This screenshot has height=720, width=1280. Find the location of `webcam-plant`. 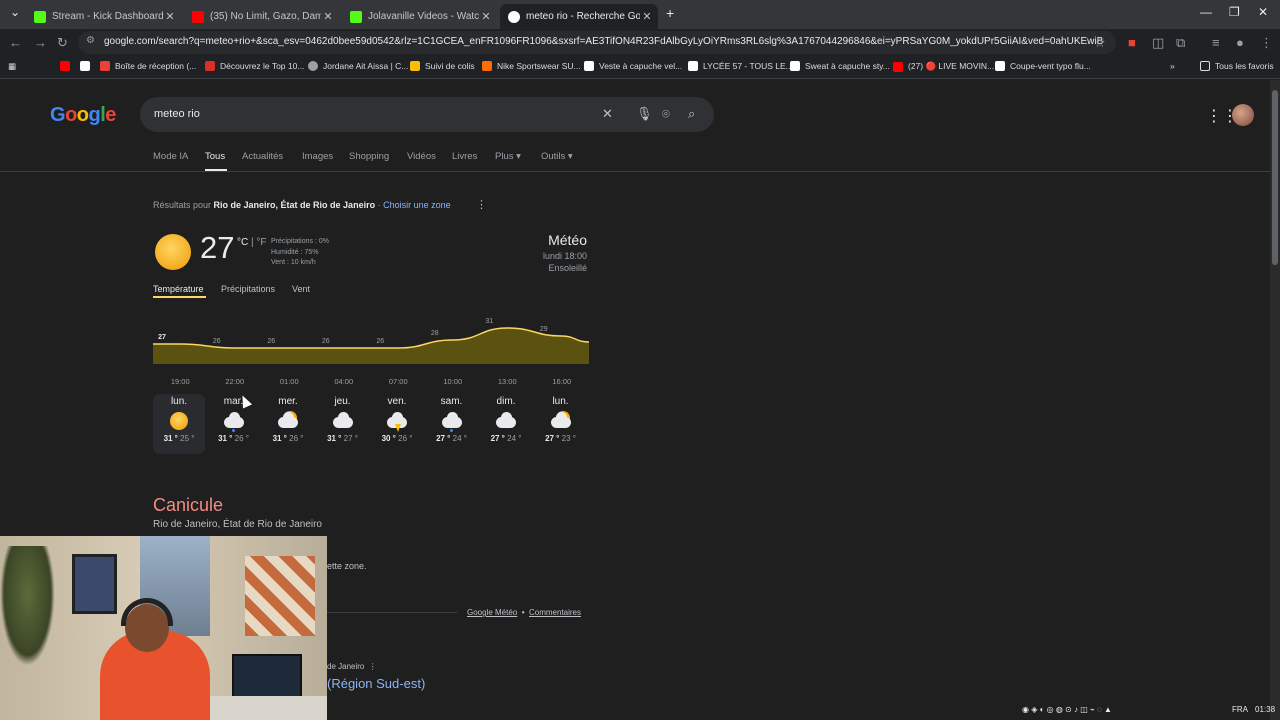

webcam-plant is located at coordinates (27, 606).